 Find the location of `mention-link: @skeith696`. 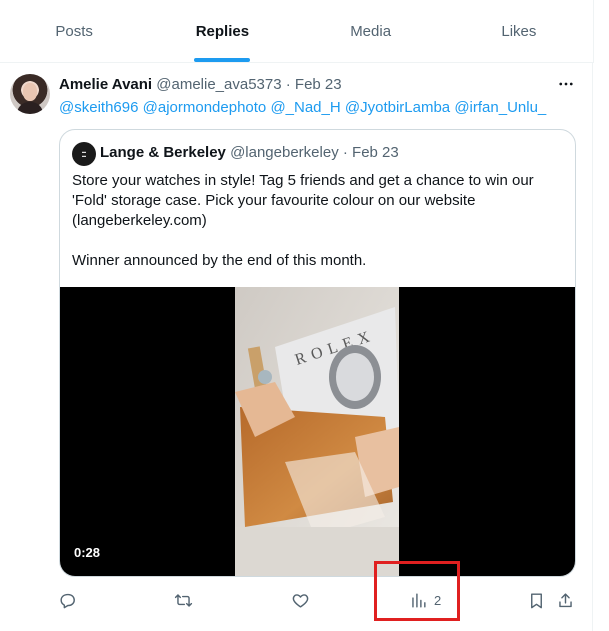

mention-link: @skeith696 is located at coordinates (98, 107).